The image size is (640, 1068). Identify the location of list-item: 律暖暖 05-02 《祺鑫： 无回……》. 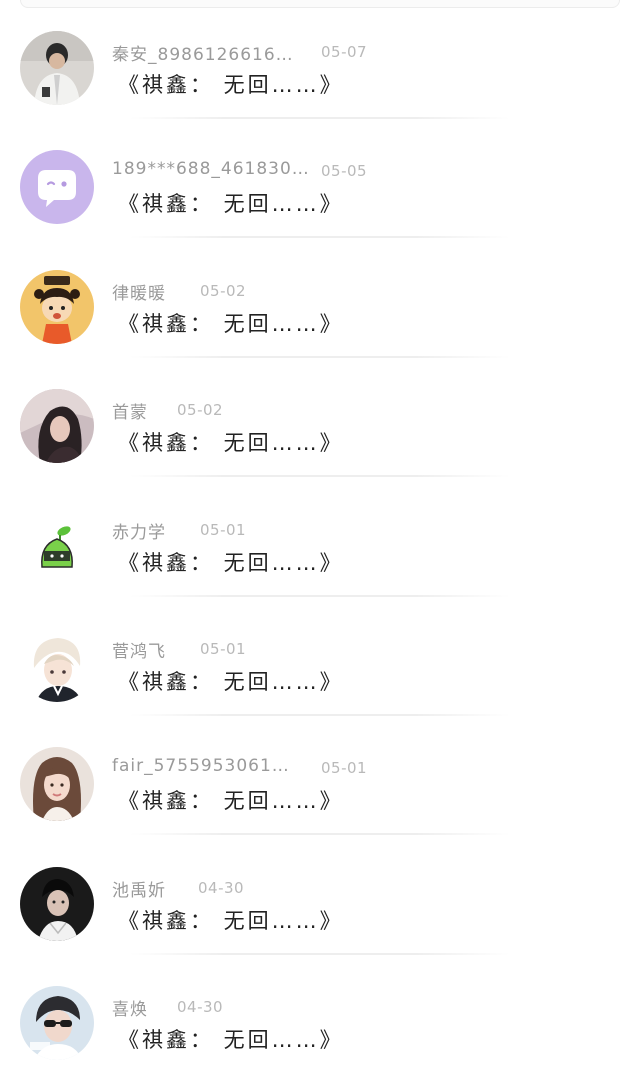
(320, 298).